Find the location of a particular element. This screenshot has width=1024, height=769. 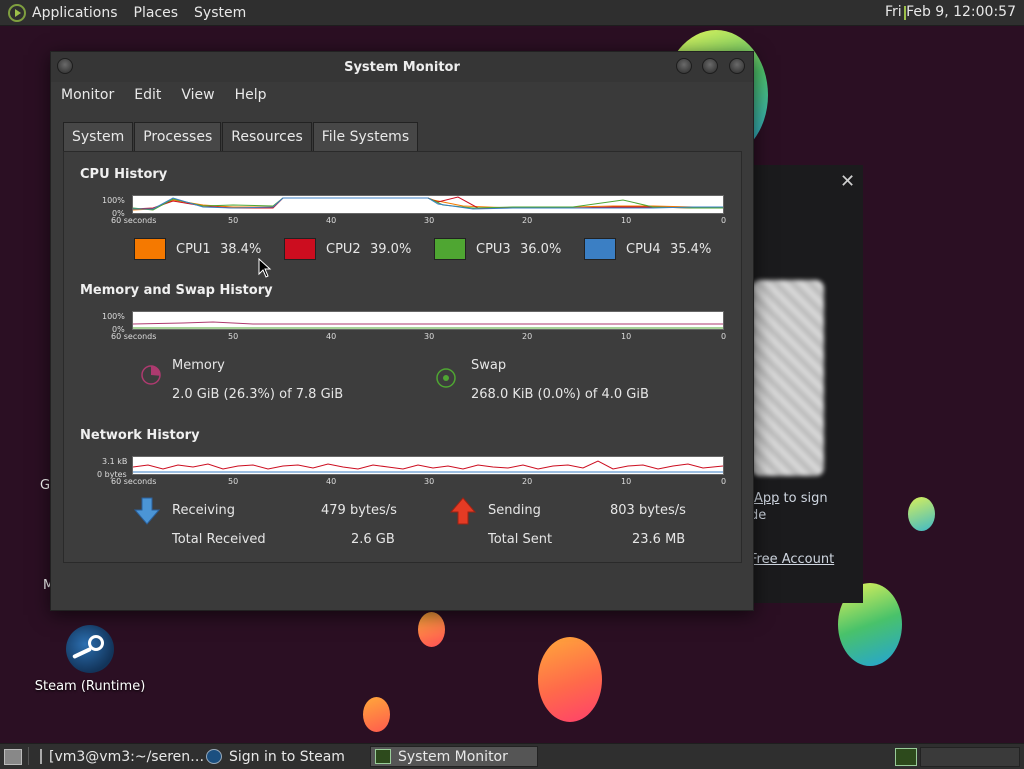

sending-label: Sending is located at coordinates (514, 510).